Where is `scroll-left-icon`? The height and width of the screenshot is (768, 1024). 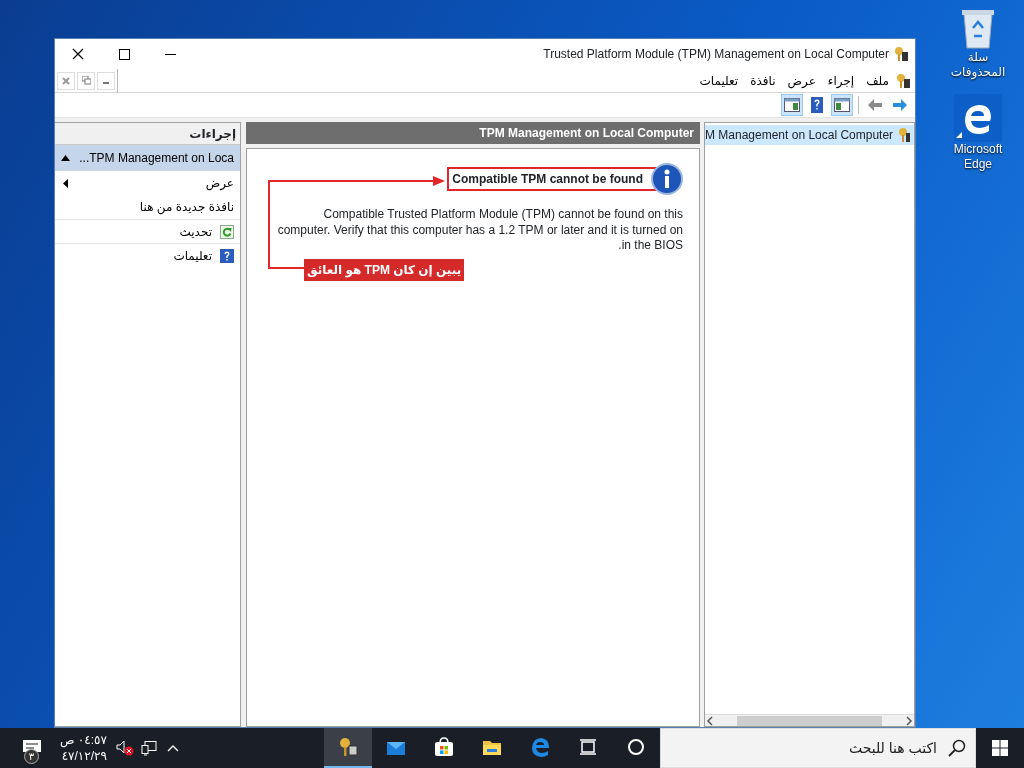 scroll-left-icon is located at coordinates (710, 720).